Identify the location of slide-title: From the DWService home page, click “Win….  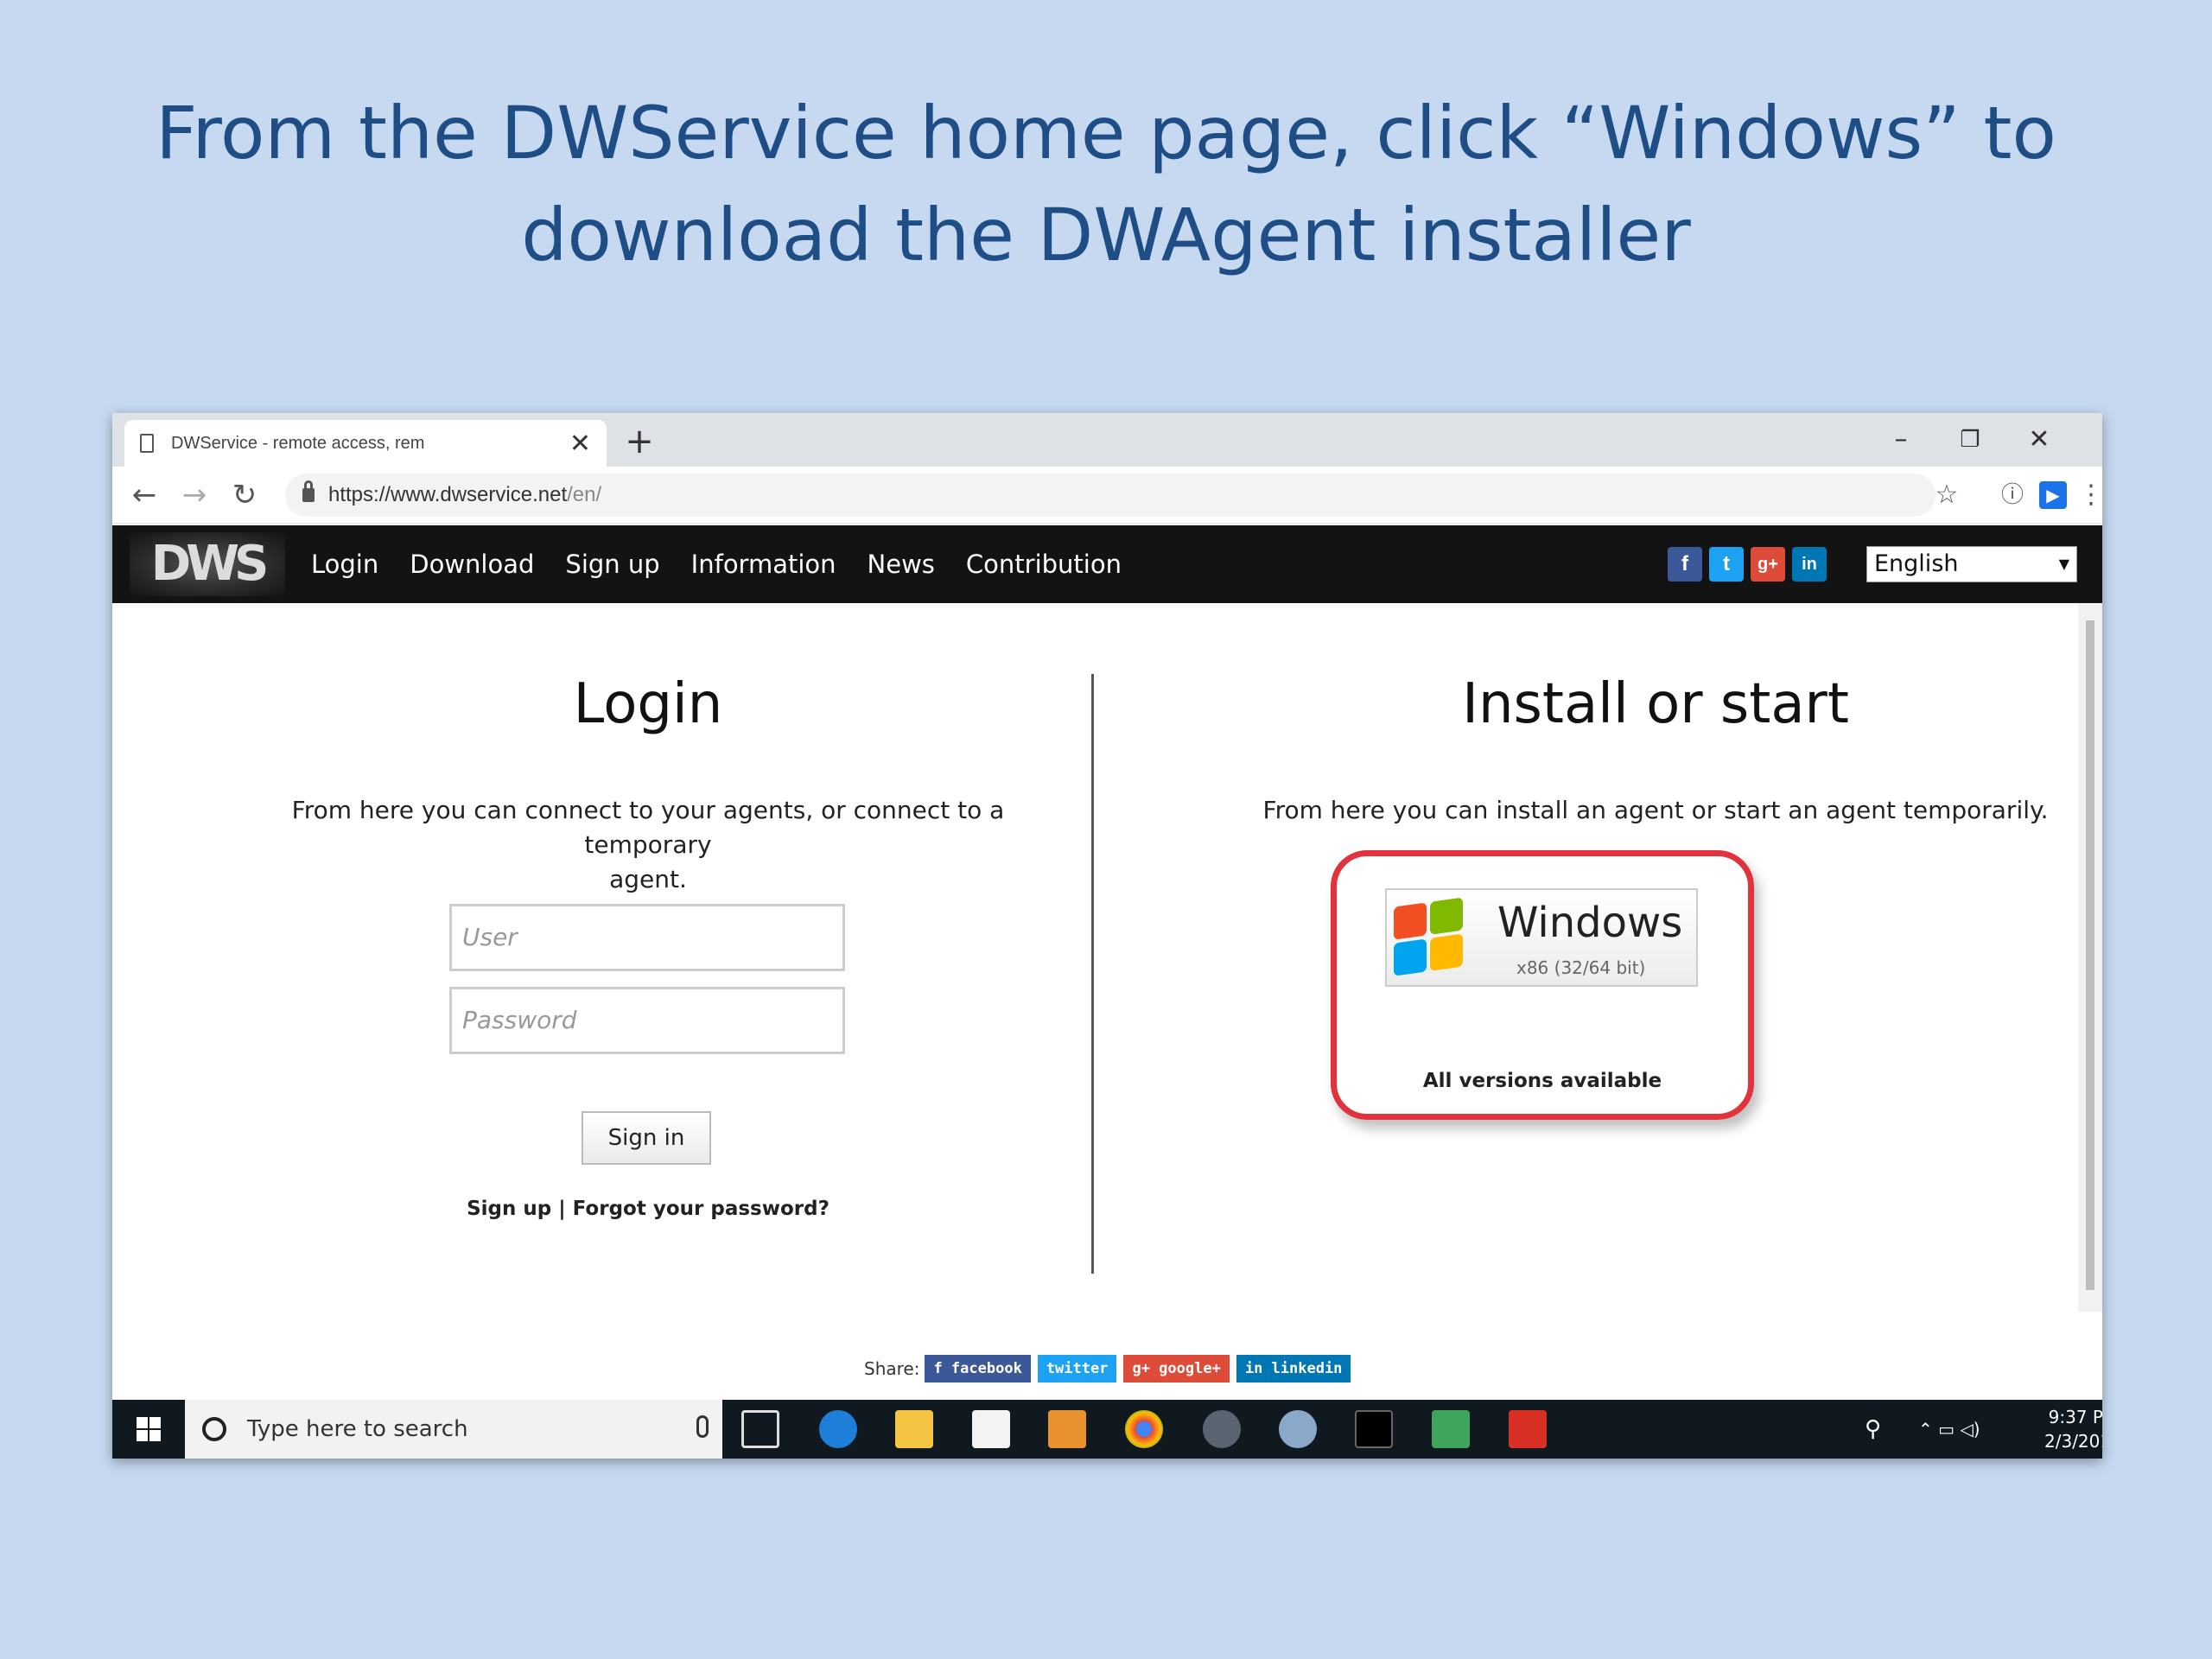
(1106, 184).